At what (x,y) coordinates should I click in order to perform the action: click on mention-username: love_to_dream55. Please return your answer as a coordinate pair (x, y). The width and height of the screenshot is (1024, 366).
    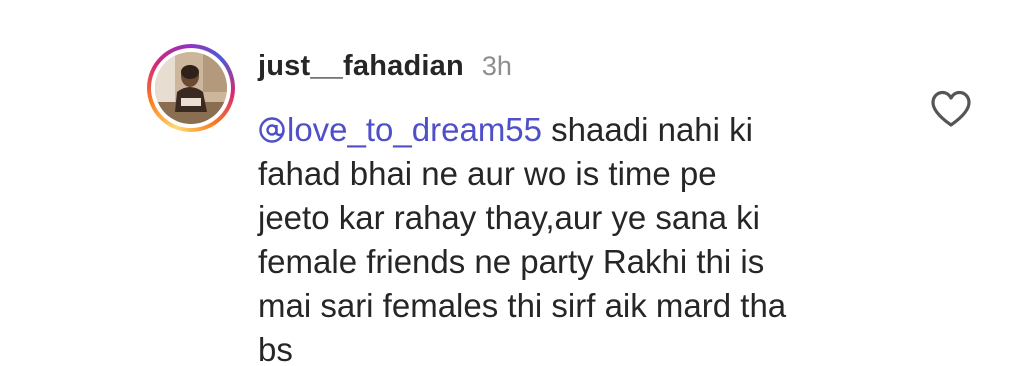
    Looking at the image, I should click on (415, 129).